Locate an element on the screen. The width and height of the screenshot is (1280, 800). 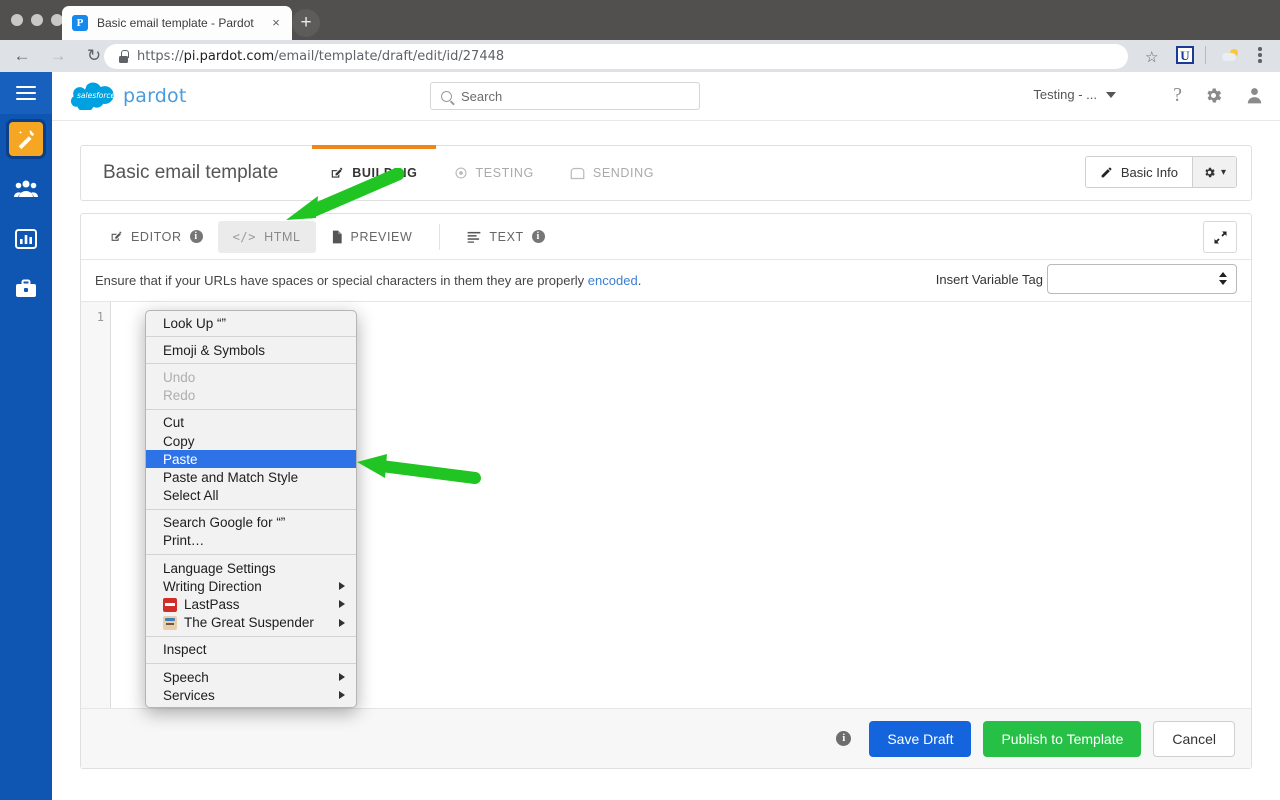
expand-icon is located at coordinates (1220, 237).